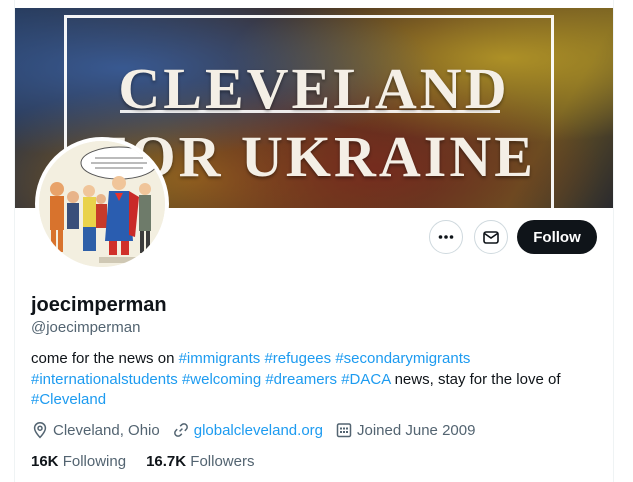  Describe the element at coordinates (40, 430) in the screenshot. I see `location-pin-icon` at that location.